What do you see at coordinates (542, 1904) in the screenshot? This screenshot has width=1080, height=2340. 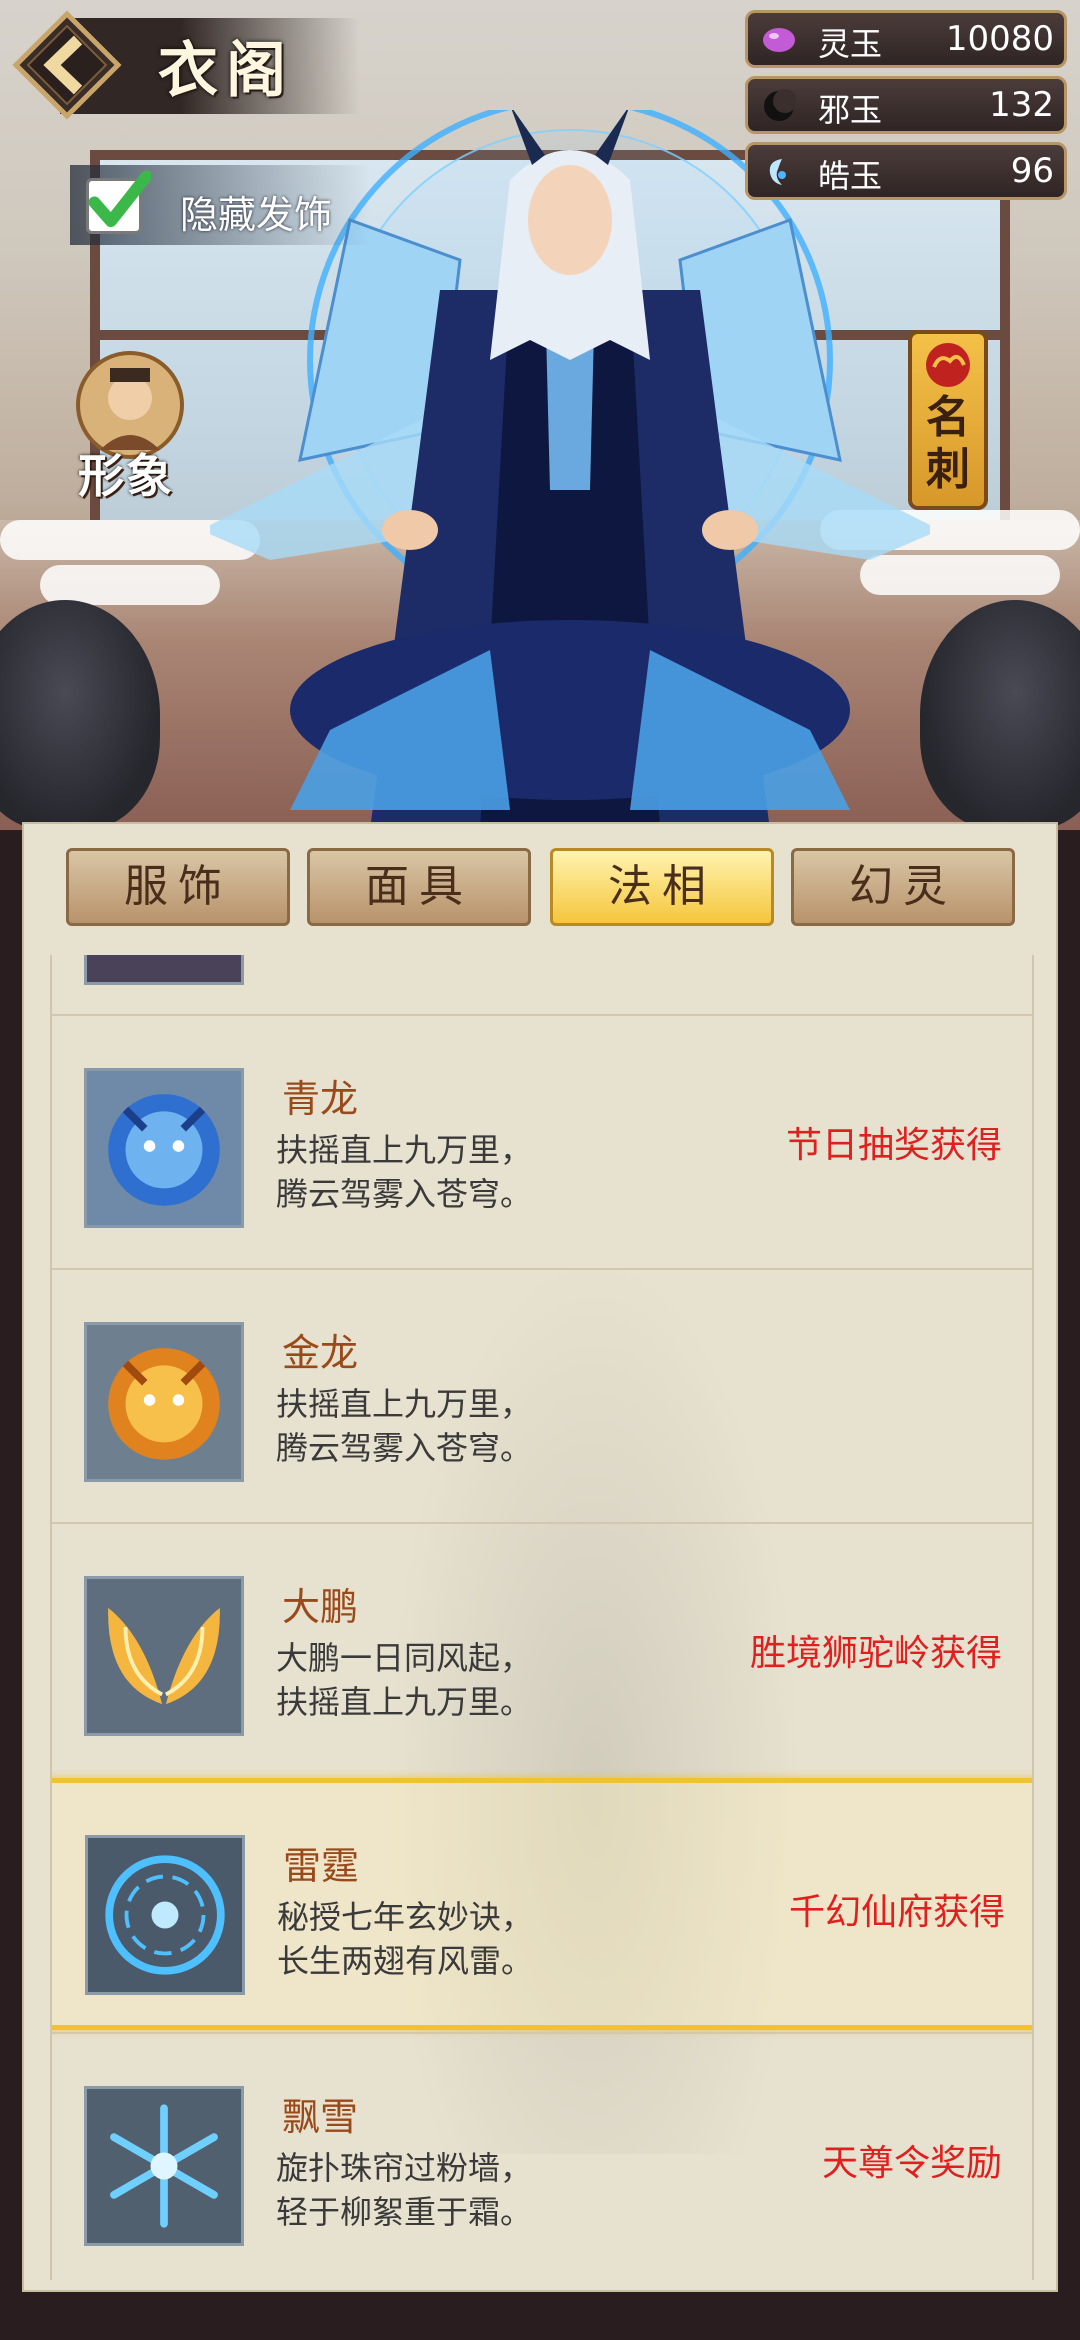 I see `list-item-selected: 雷霆 秘授七年玄妙诀， 长生两翅有风雷。 千幻仙府获得` at bounding box center [542, 1904].